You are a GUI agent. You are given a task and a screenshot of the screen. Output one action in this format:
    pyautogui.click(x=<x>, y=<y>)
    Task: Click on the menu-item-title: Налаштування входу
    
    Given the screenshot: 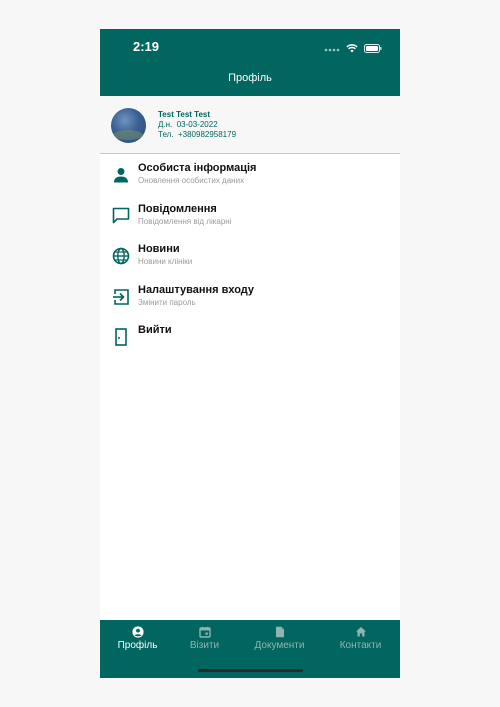 What is the action you would take?
    pyautogui.click(x=196, y=289)
    